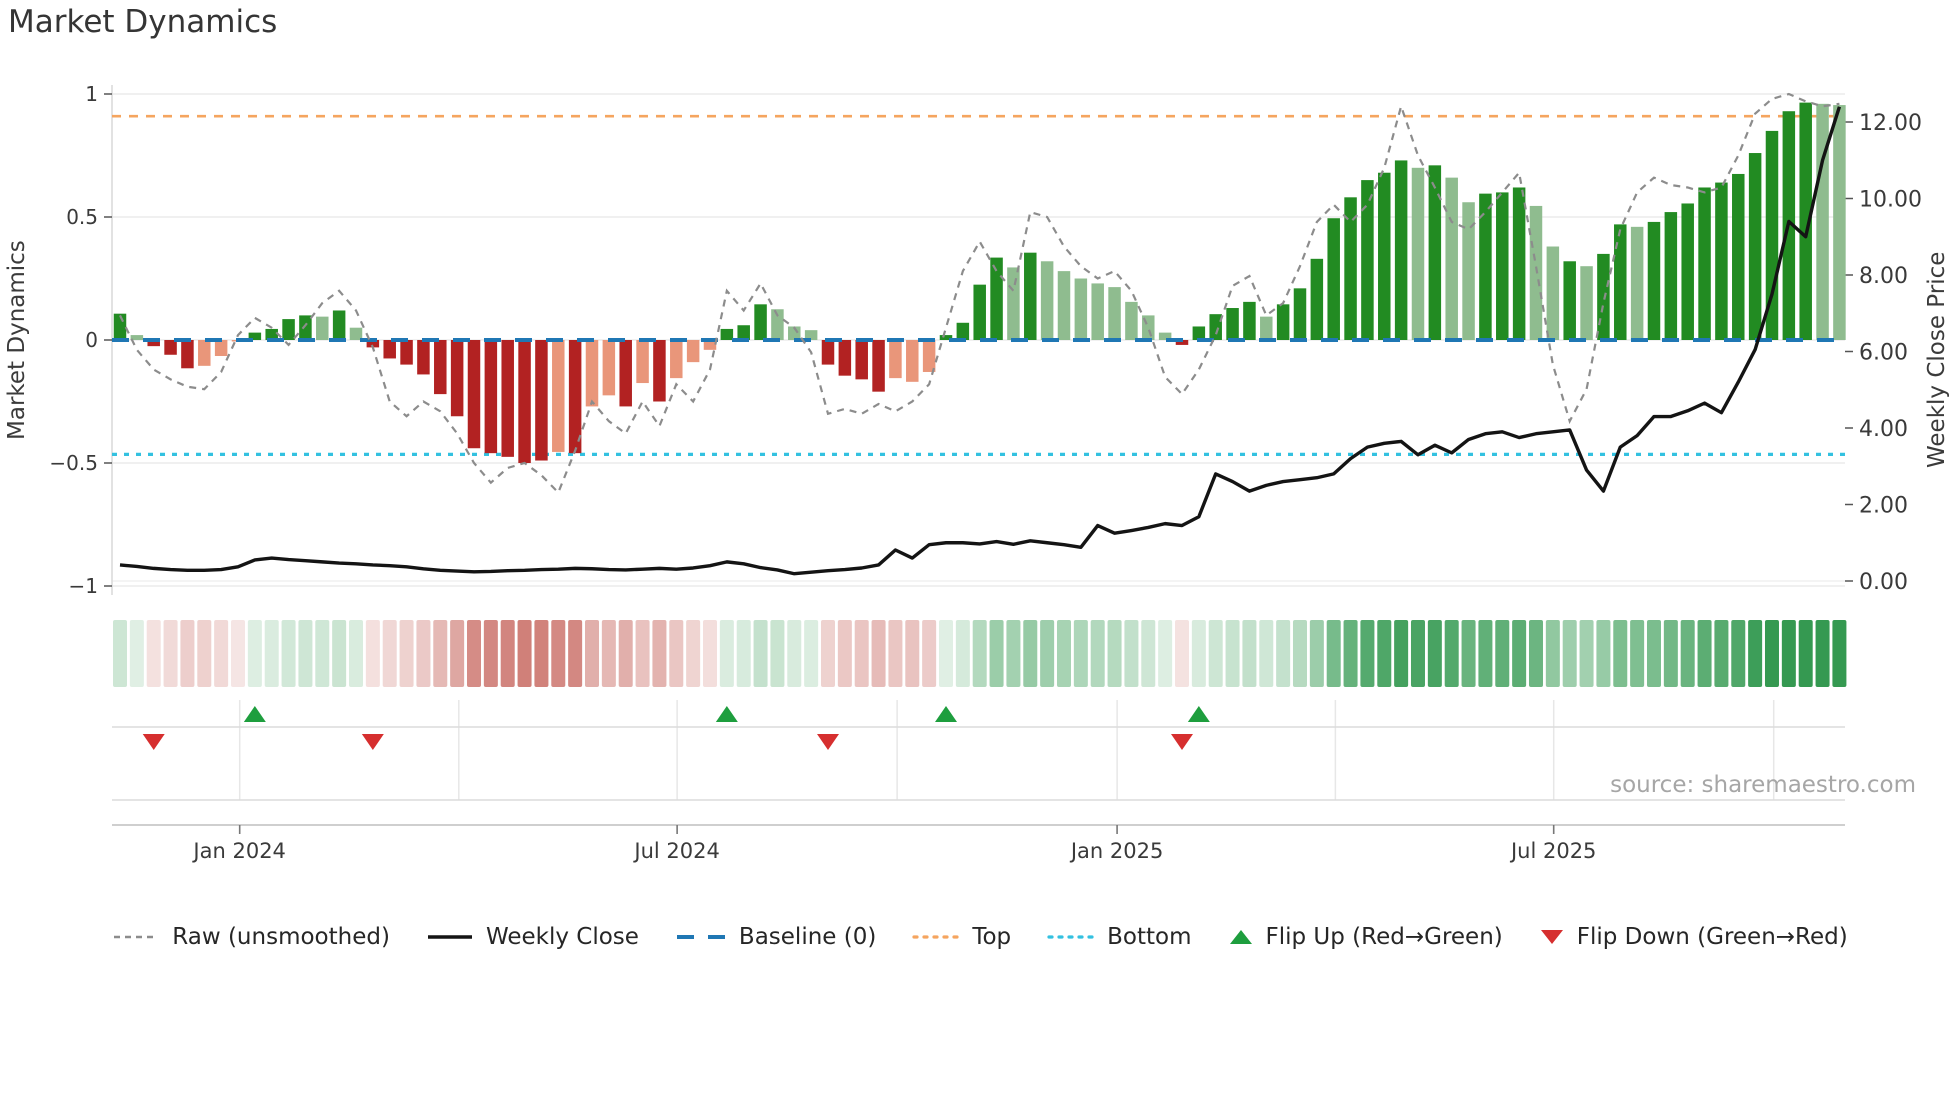  Describe the element at coordinates (1883, 429) in the screenshot. I see `right-tick-label: 4.00` at that location.